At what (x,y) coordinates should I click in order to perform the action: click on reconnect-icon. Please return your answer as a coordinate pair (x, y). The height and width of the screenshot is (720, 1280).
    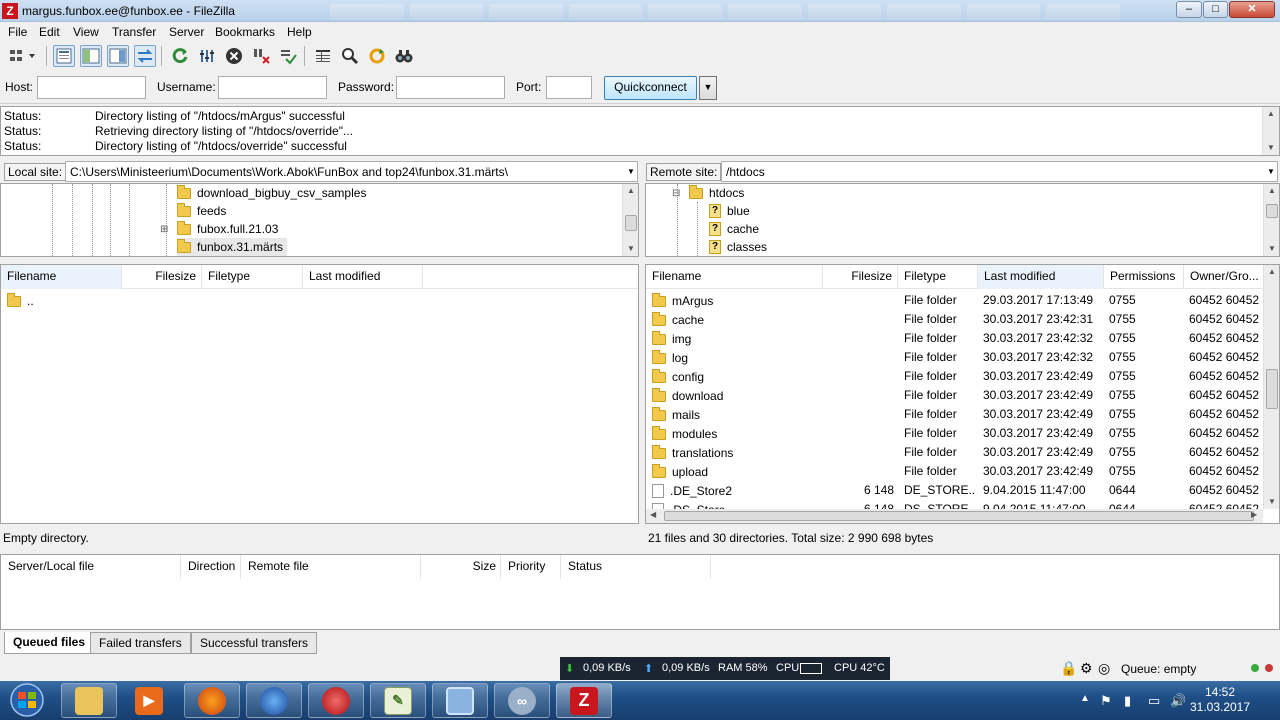
    Looking at the image, I should click on (288, 56).